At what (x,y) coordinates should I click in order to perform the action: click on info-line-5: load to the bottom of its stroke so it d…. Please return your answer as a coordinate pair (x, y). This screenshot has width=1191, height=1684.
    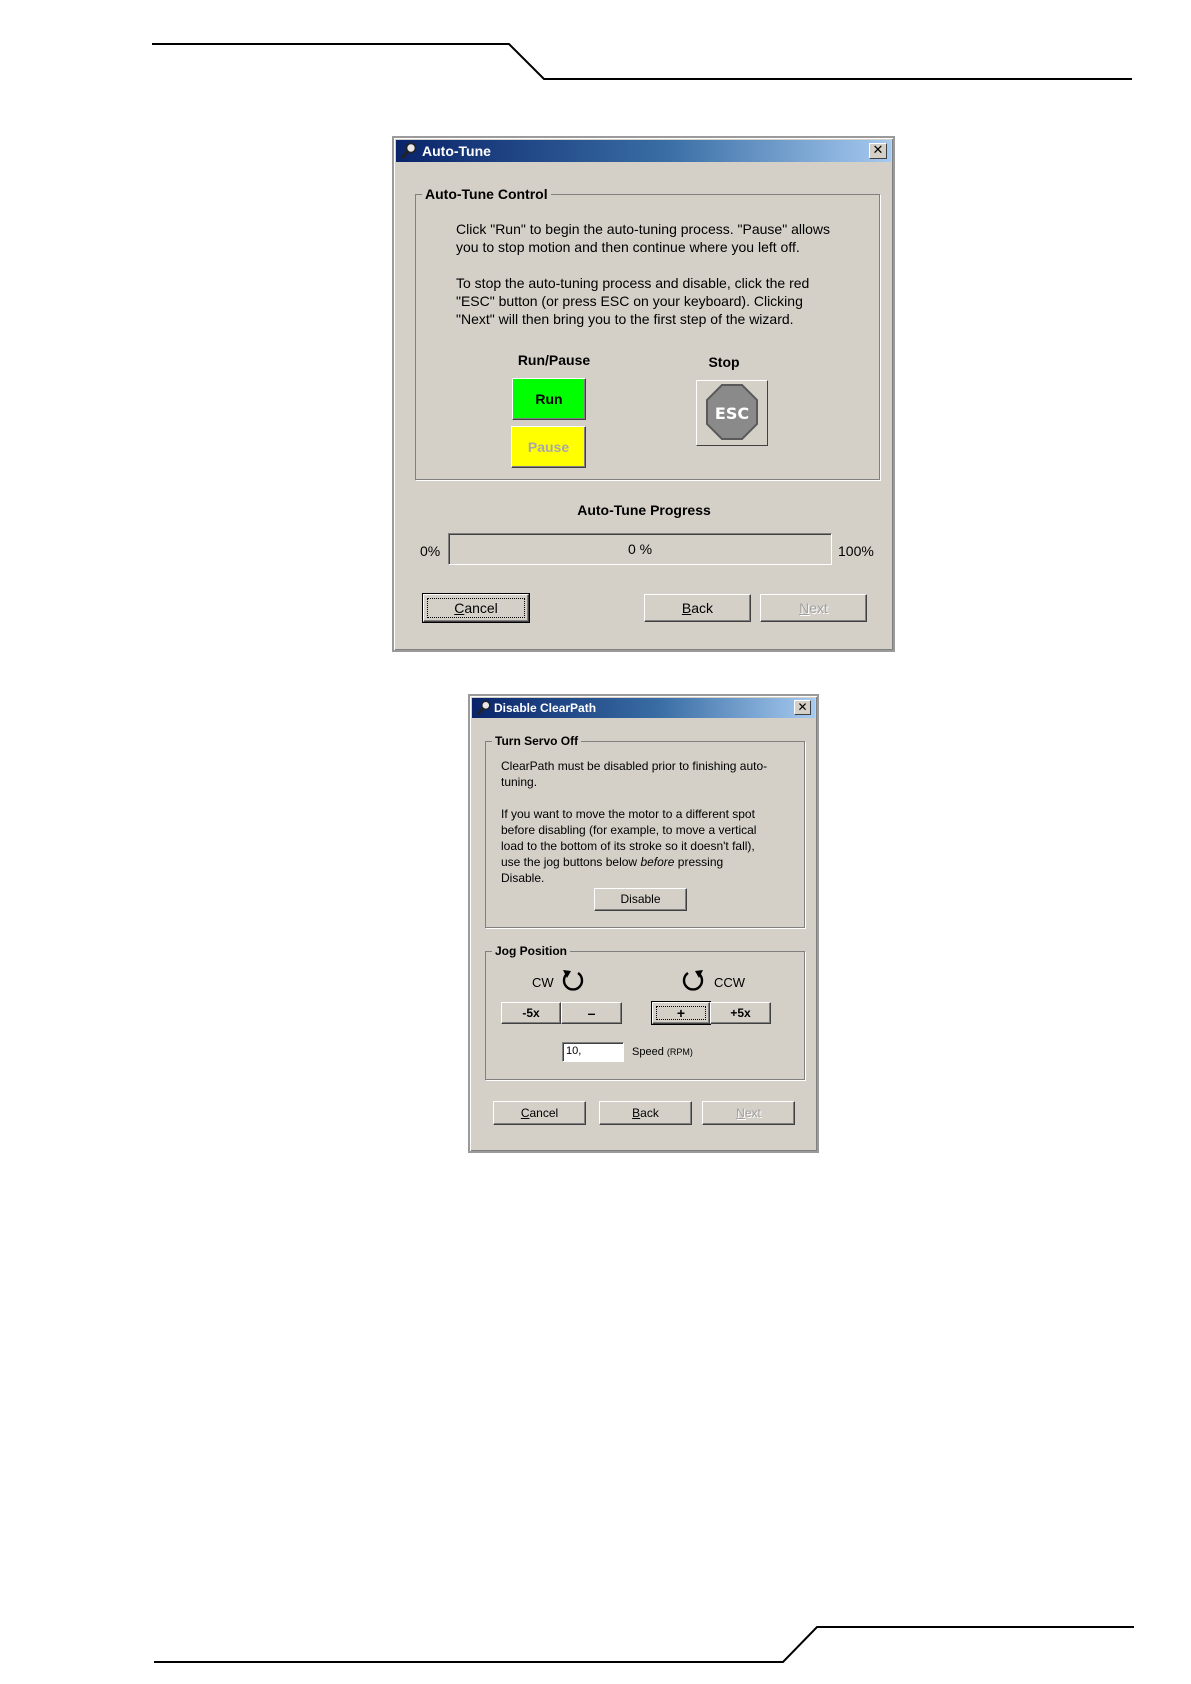
    Looking at the image, I should click on (628, 846).